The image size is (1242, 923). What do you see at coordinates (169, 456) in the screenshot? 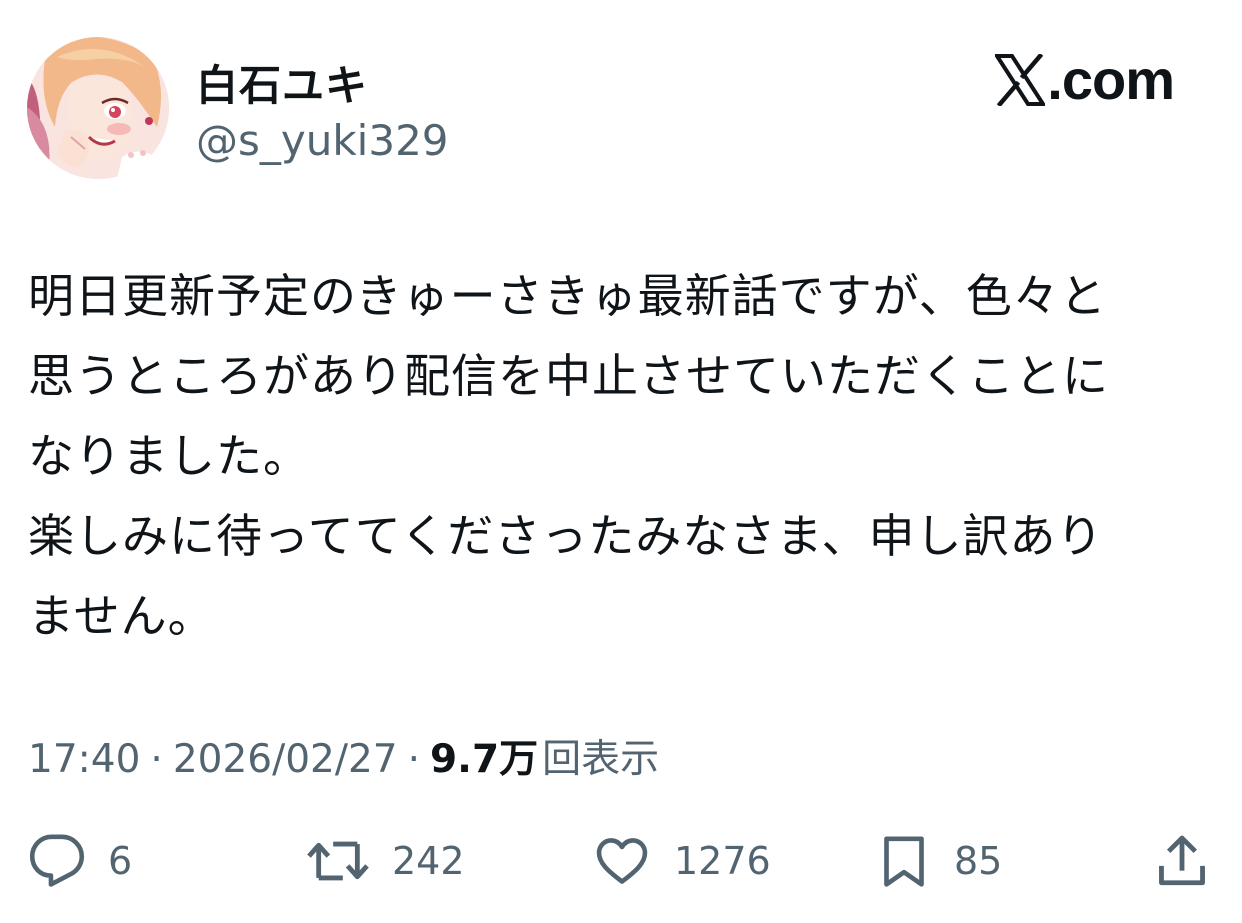
I see `tweet-text-line: なりました。` at bounding box center [169, 456].